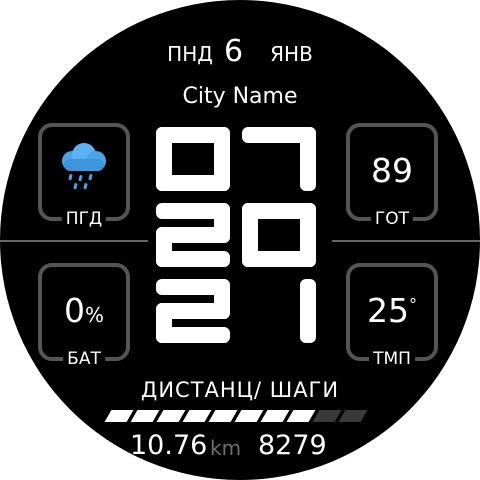 This screenshot has height=480, width=480. I want to click on steps-value: 8279, so click(292, 445).